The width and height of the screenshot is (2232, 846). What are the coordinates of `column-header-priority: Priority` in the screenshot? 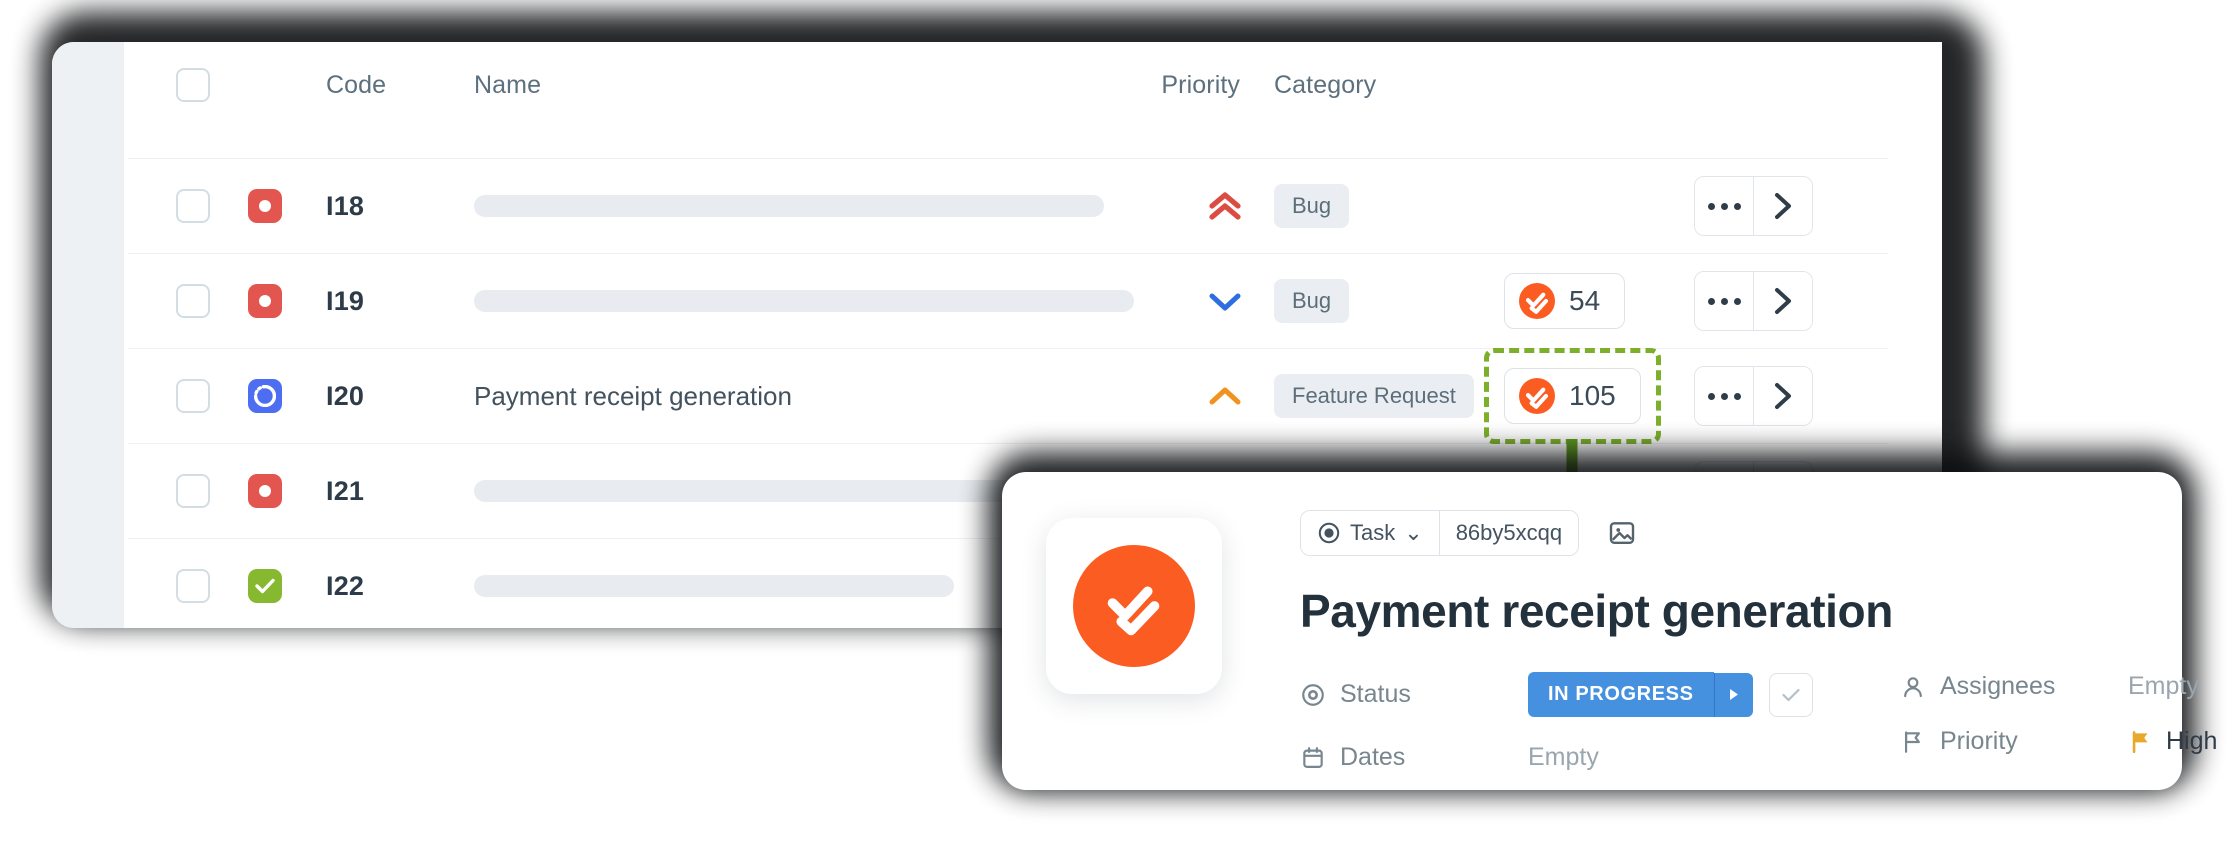 It's located at (1184, 100).